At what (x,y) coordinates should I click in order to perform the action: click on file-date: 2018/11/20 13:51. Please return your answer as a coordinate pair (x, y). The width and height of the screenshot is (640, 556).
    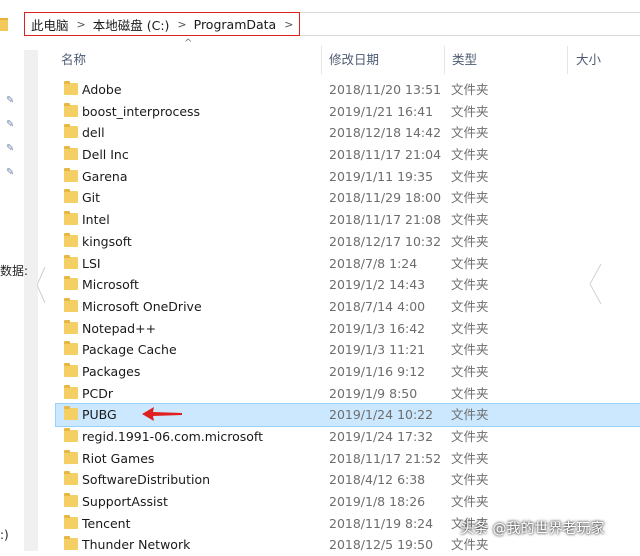
    Looking at the image, I should click on (385, 89).